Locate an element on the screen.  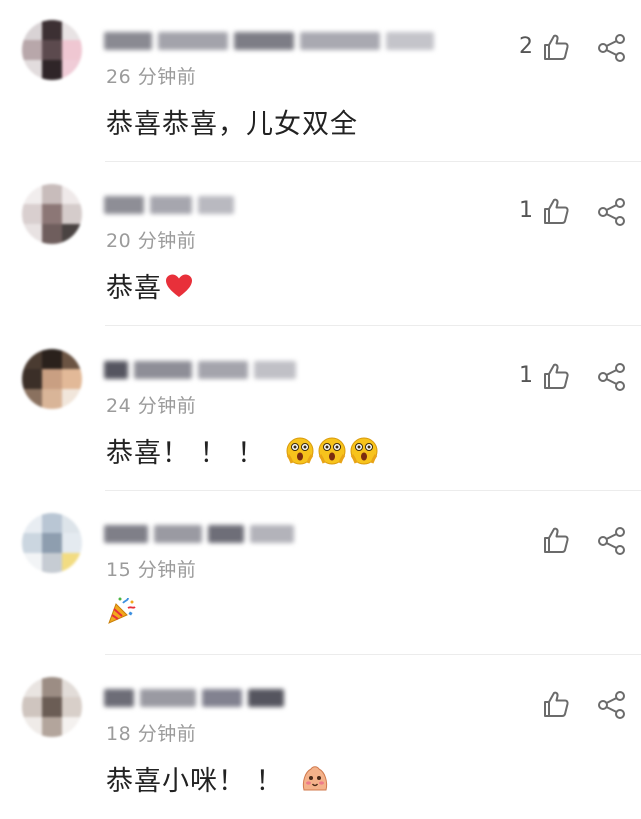
party-popper-icon is located at coordinates (122, 610).